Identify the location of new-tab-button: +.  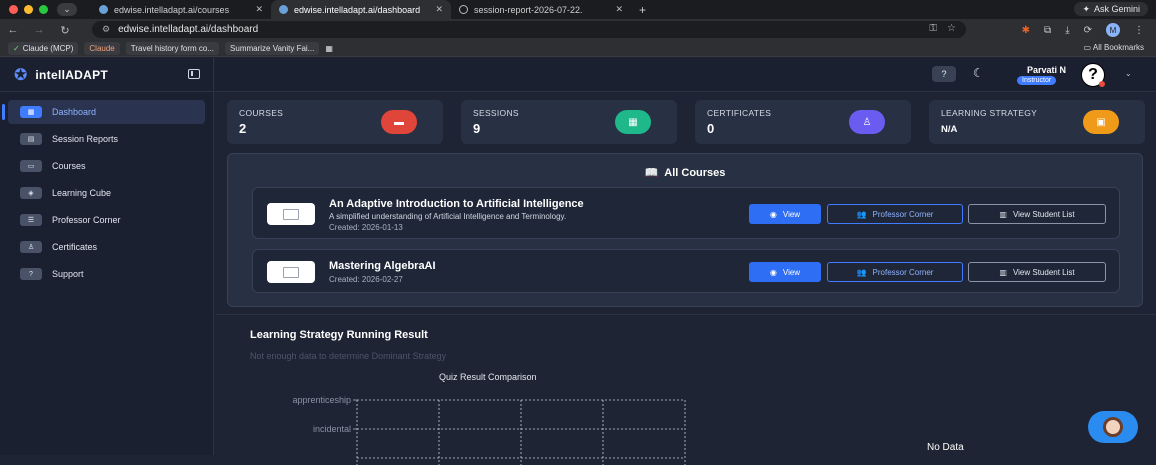
(642, 10).